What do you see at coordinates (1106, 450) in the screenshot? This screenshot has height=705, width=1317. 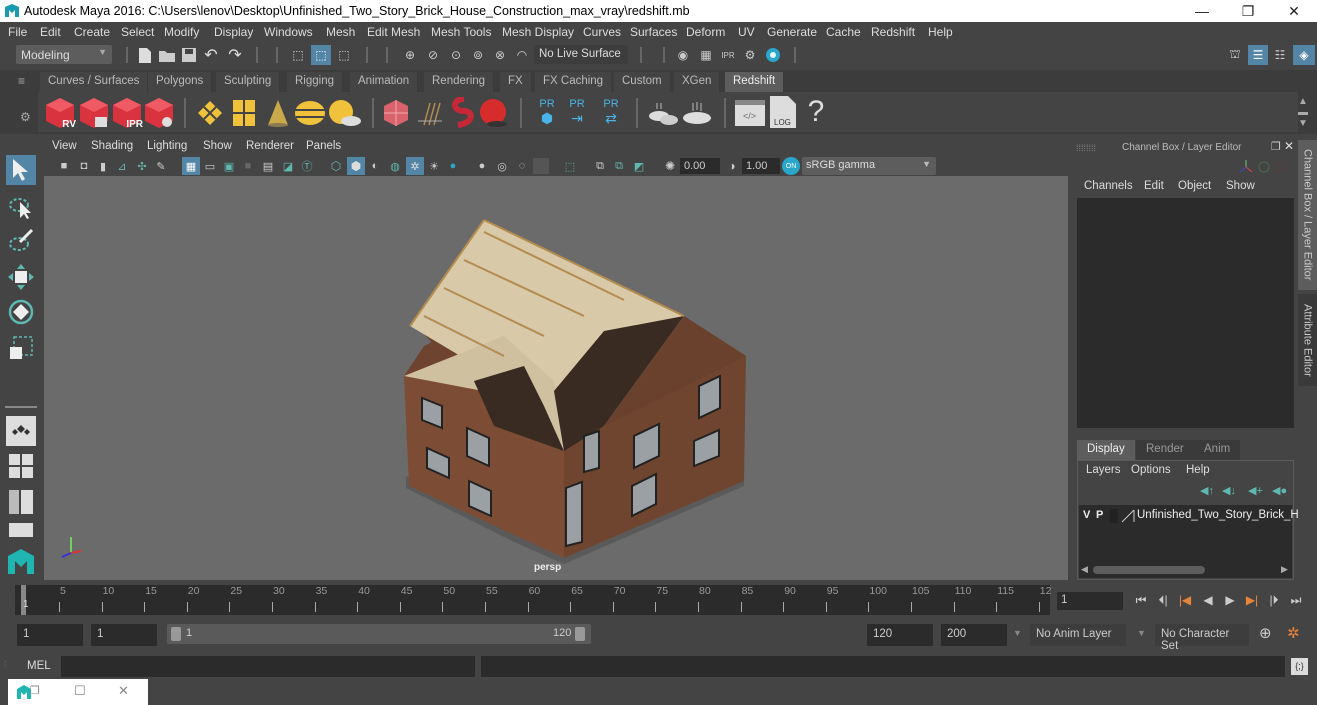 I see `layer-tab-display: Display` at bounding box center [1106, 450].